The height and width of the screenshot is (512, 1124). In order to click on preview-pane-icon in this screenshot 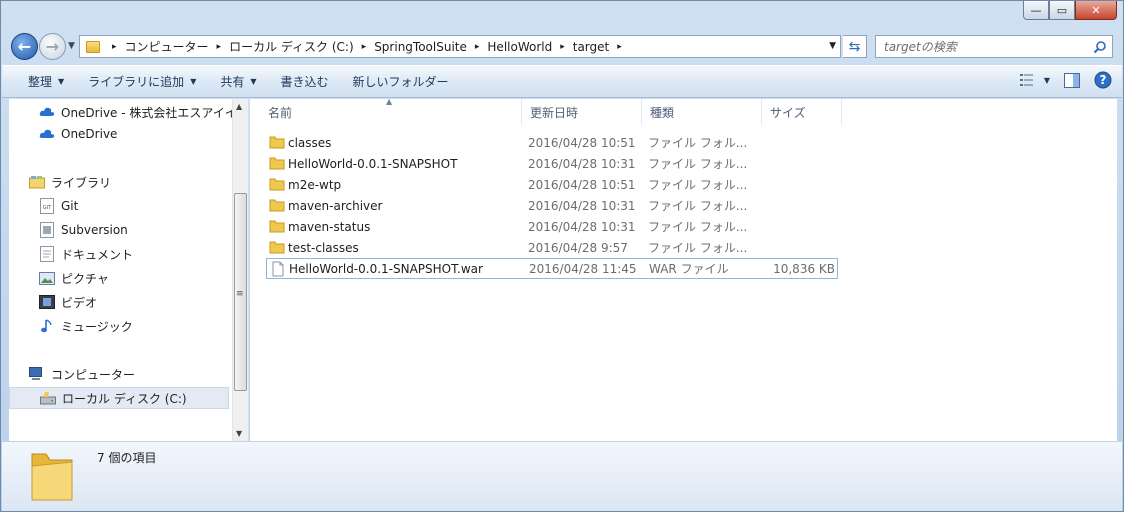, I will do `click(1072, 80)`.